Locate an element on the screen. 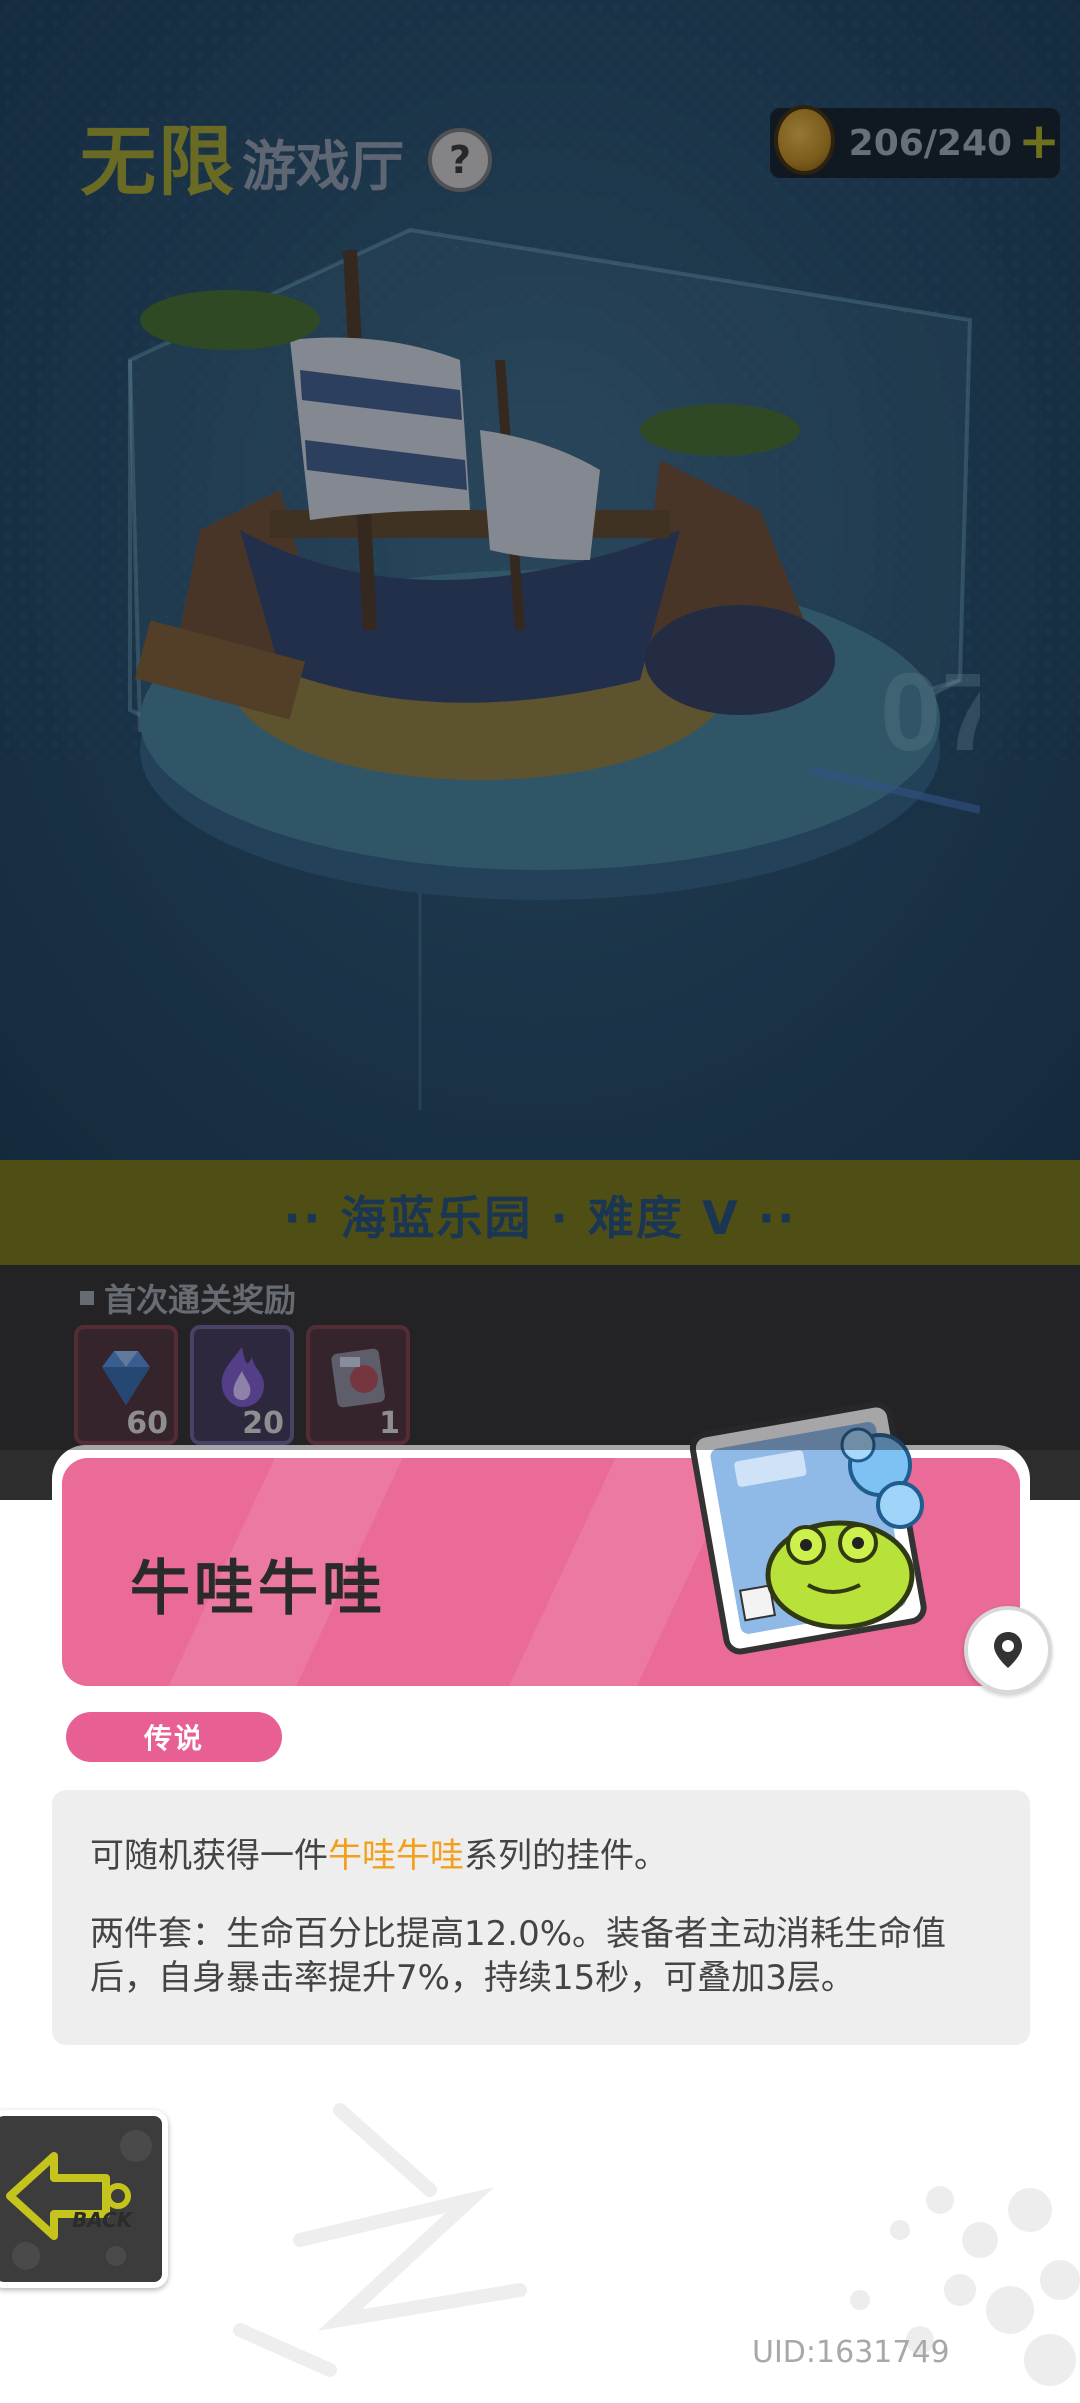 Image resolution: width=1080 pixels, height=2403 pixels. user-id: UID:1631749 is located at coordinates (851, 2352).